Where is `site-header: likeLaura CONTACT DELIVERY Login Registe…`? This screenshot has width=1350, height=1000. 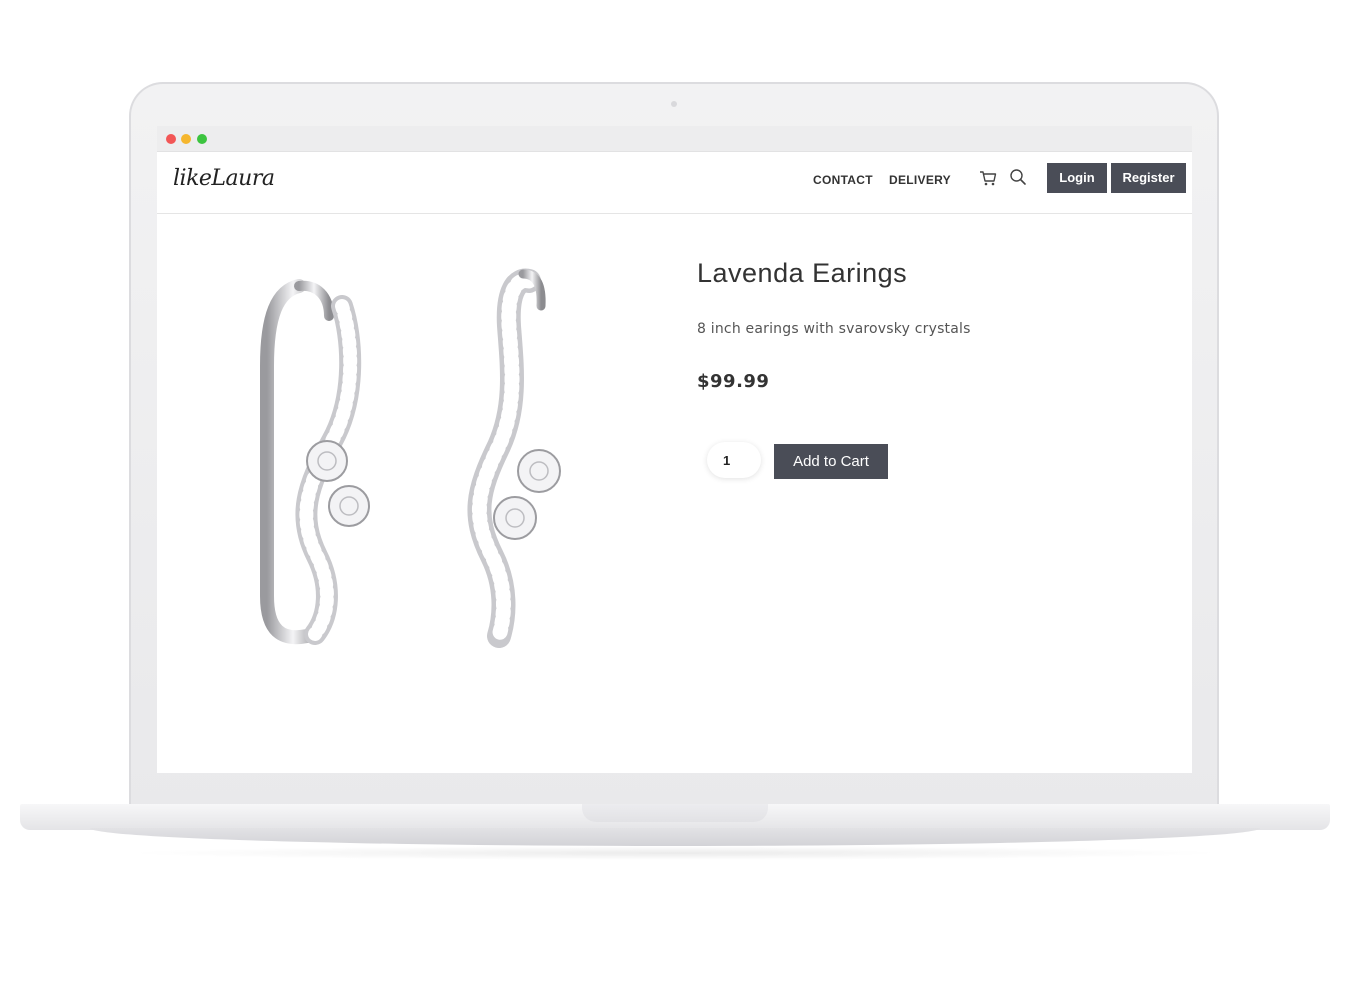 site-header: likeLaura CONTACT DELIVERY Login Registe… is located at coordinates (674, 183).